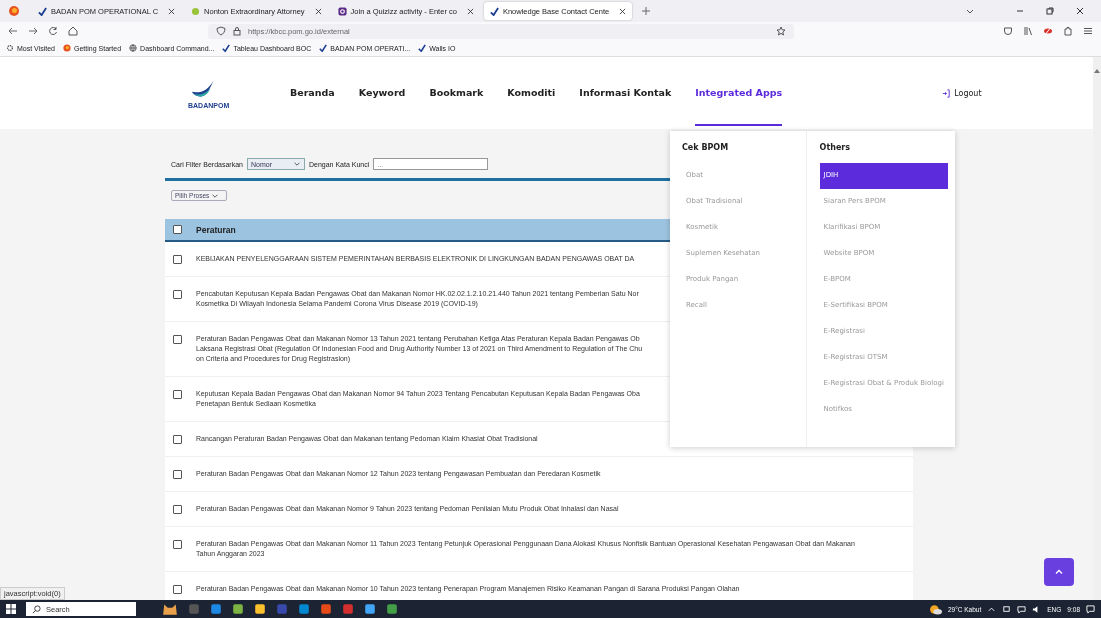 The width and height of the screenshot is (1101, 618). What do you see at coordinates (625, 93) in the screenshot?
I see `nav-link: Informasi Kontak` at bounding box center [625, 93].